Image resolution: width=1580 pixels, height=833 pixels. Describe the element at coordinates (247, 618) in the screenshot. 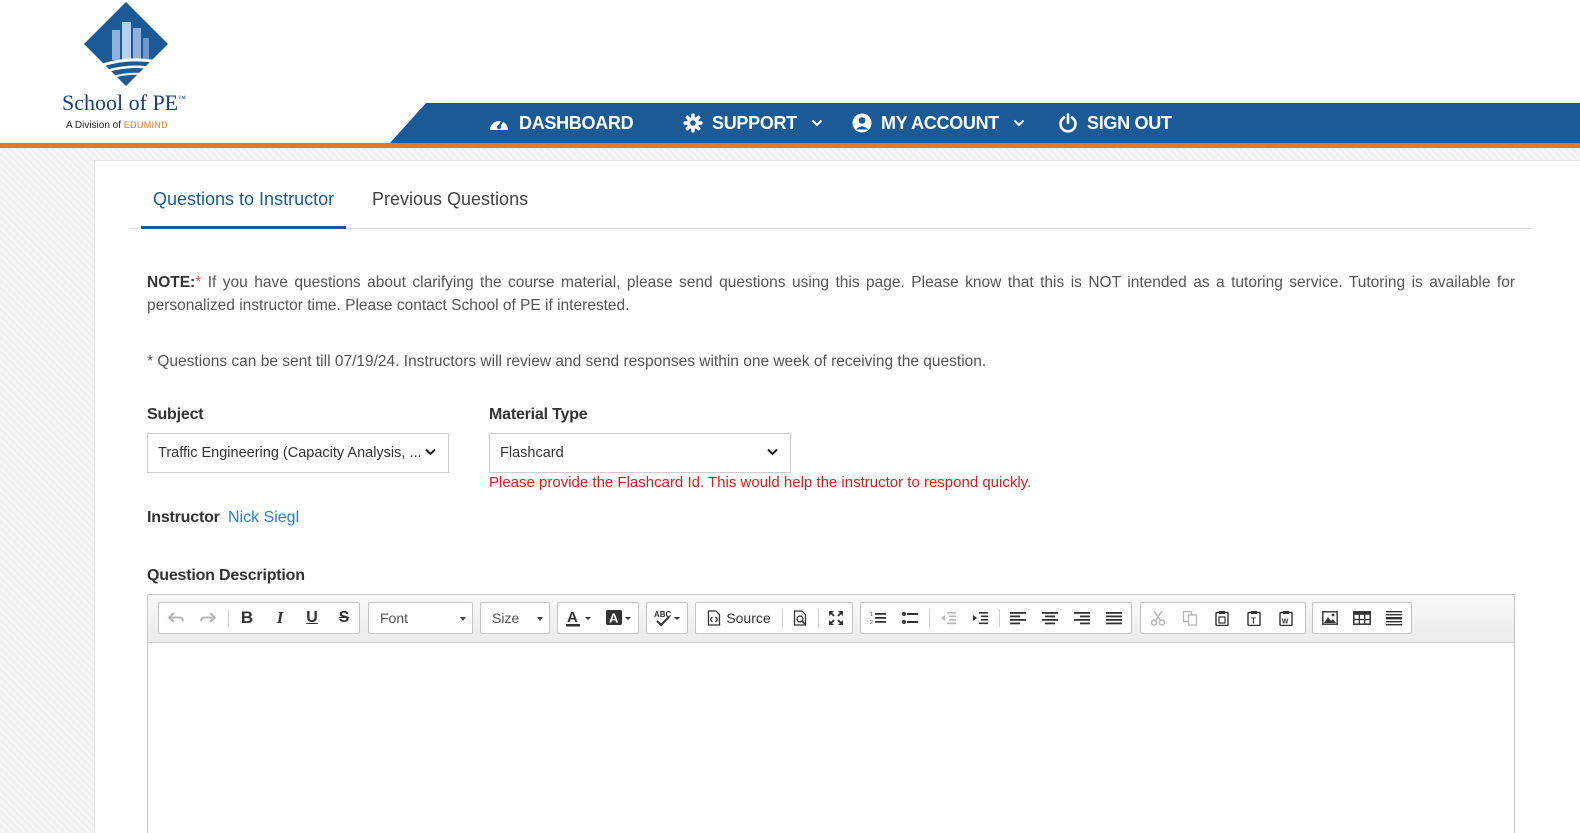

I see `bold-icon: B` at that location.